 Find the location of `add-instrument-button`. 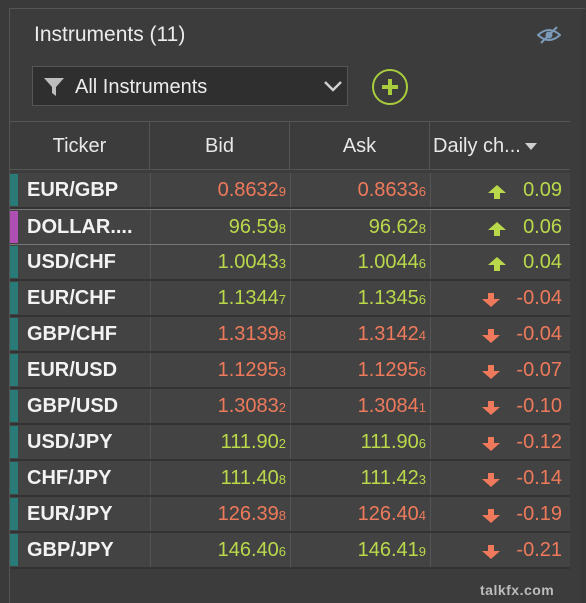

add-instrument-button is located at coordinates (390, 87).